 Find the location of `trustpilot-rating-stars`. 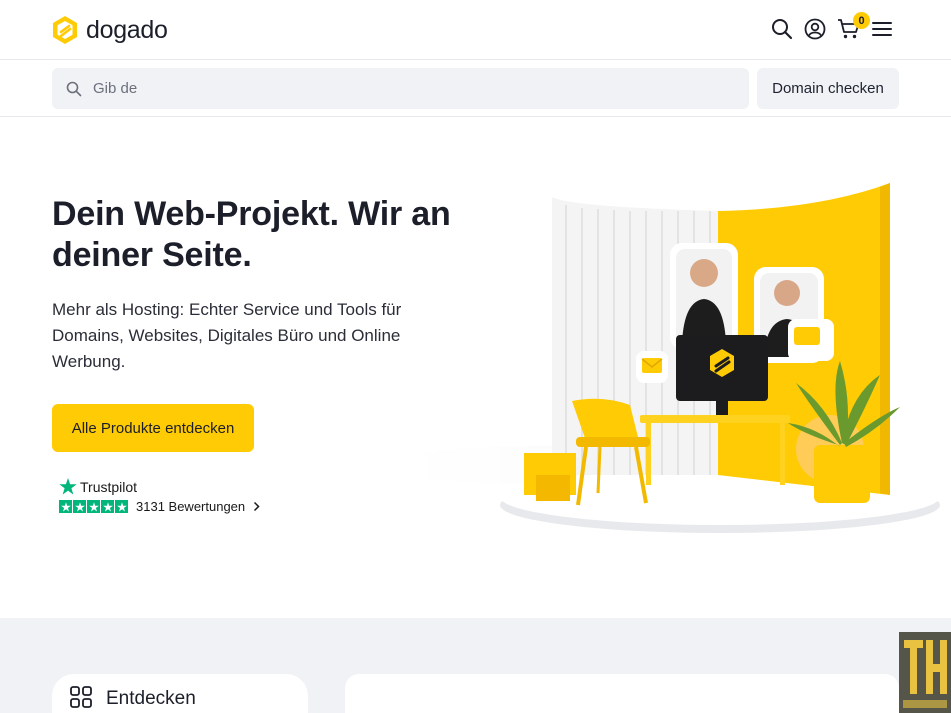

trustpilot-rating-stars is located at coordinates (93, 506).